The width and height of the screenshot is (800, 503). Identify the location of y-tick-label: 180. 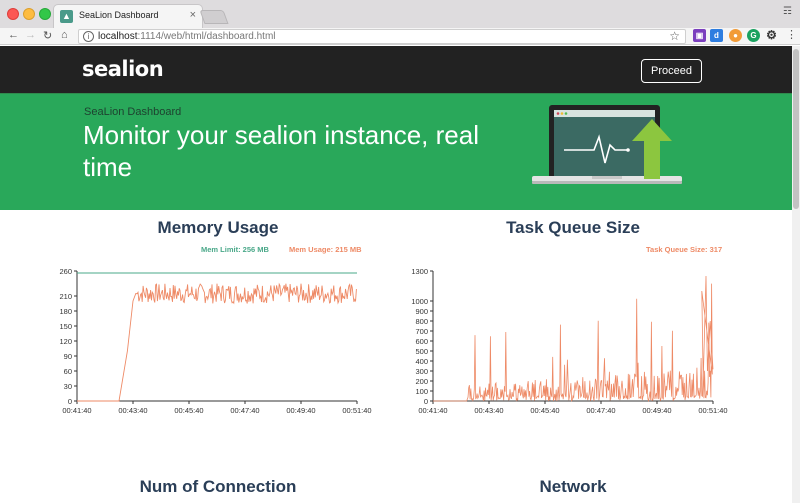
(65, 311).